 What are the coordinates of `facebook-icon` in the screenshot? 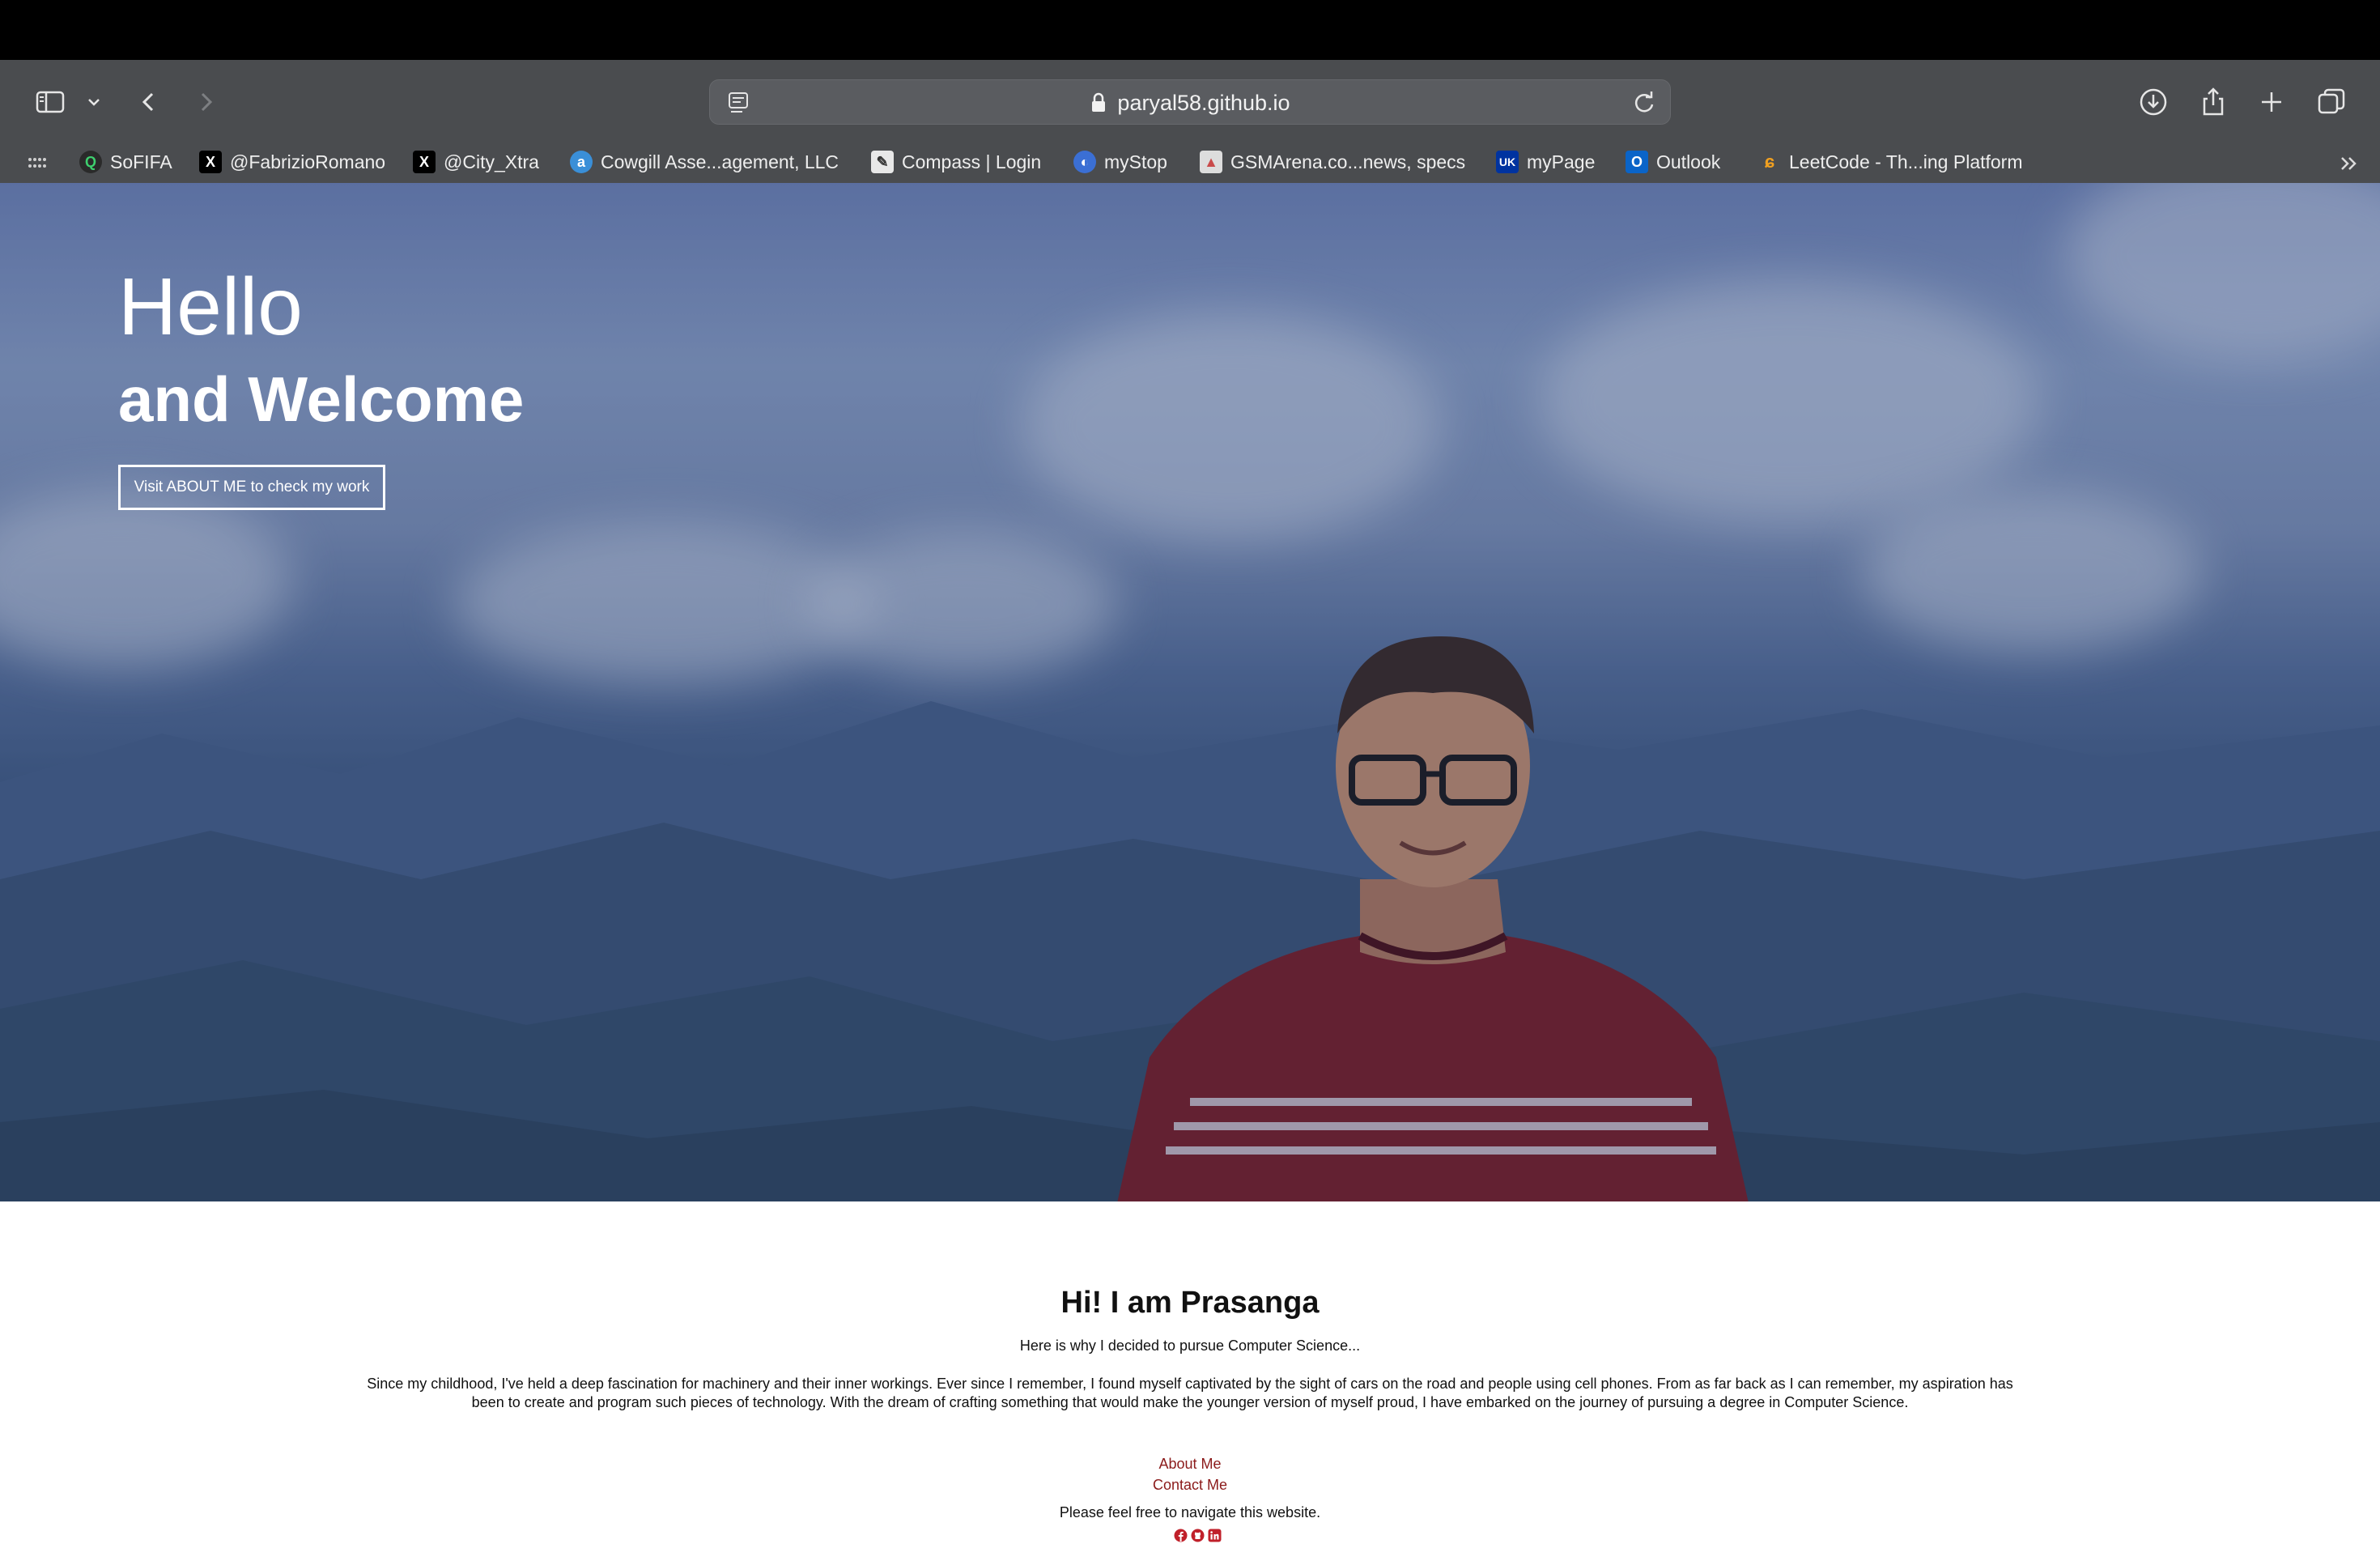 It's located at (1181, 1536).